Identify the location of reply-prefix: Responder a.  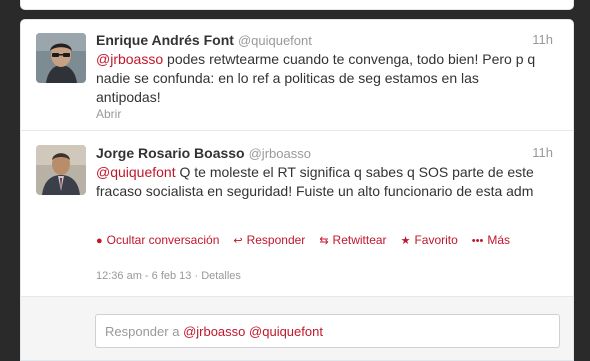
(144, 331).